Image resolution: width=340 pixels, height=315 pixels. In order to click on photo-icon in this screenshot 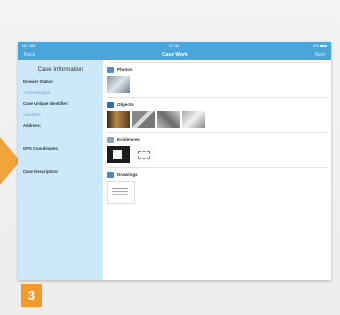, I will do `click(110, 69)`.